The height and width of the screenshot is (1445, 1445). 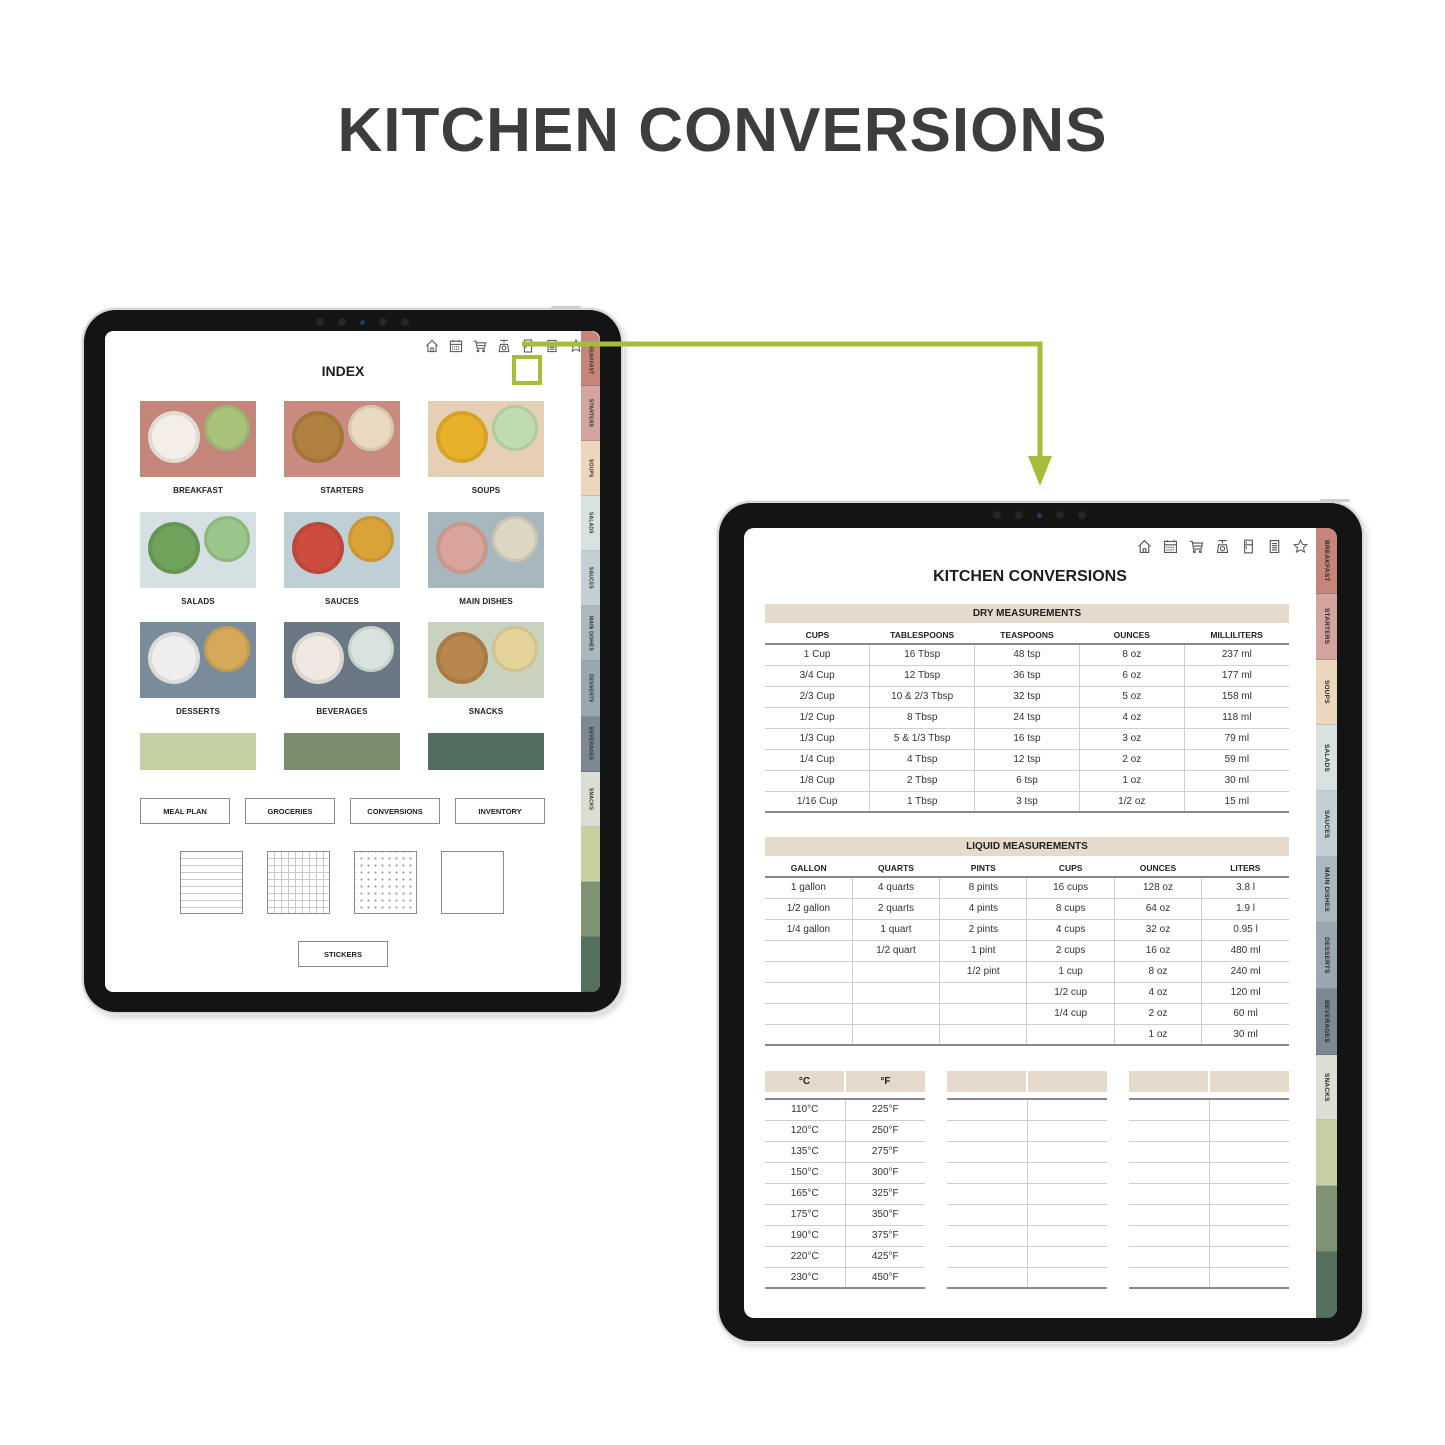 What do you see at coordinates (395, 811) in the screenshot?
I see `conversions-button: CONVERSIONS` at bounding box center [395, 811].